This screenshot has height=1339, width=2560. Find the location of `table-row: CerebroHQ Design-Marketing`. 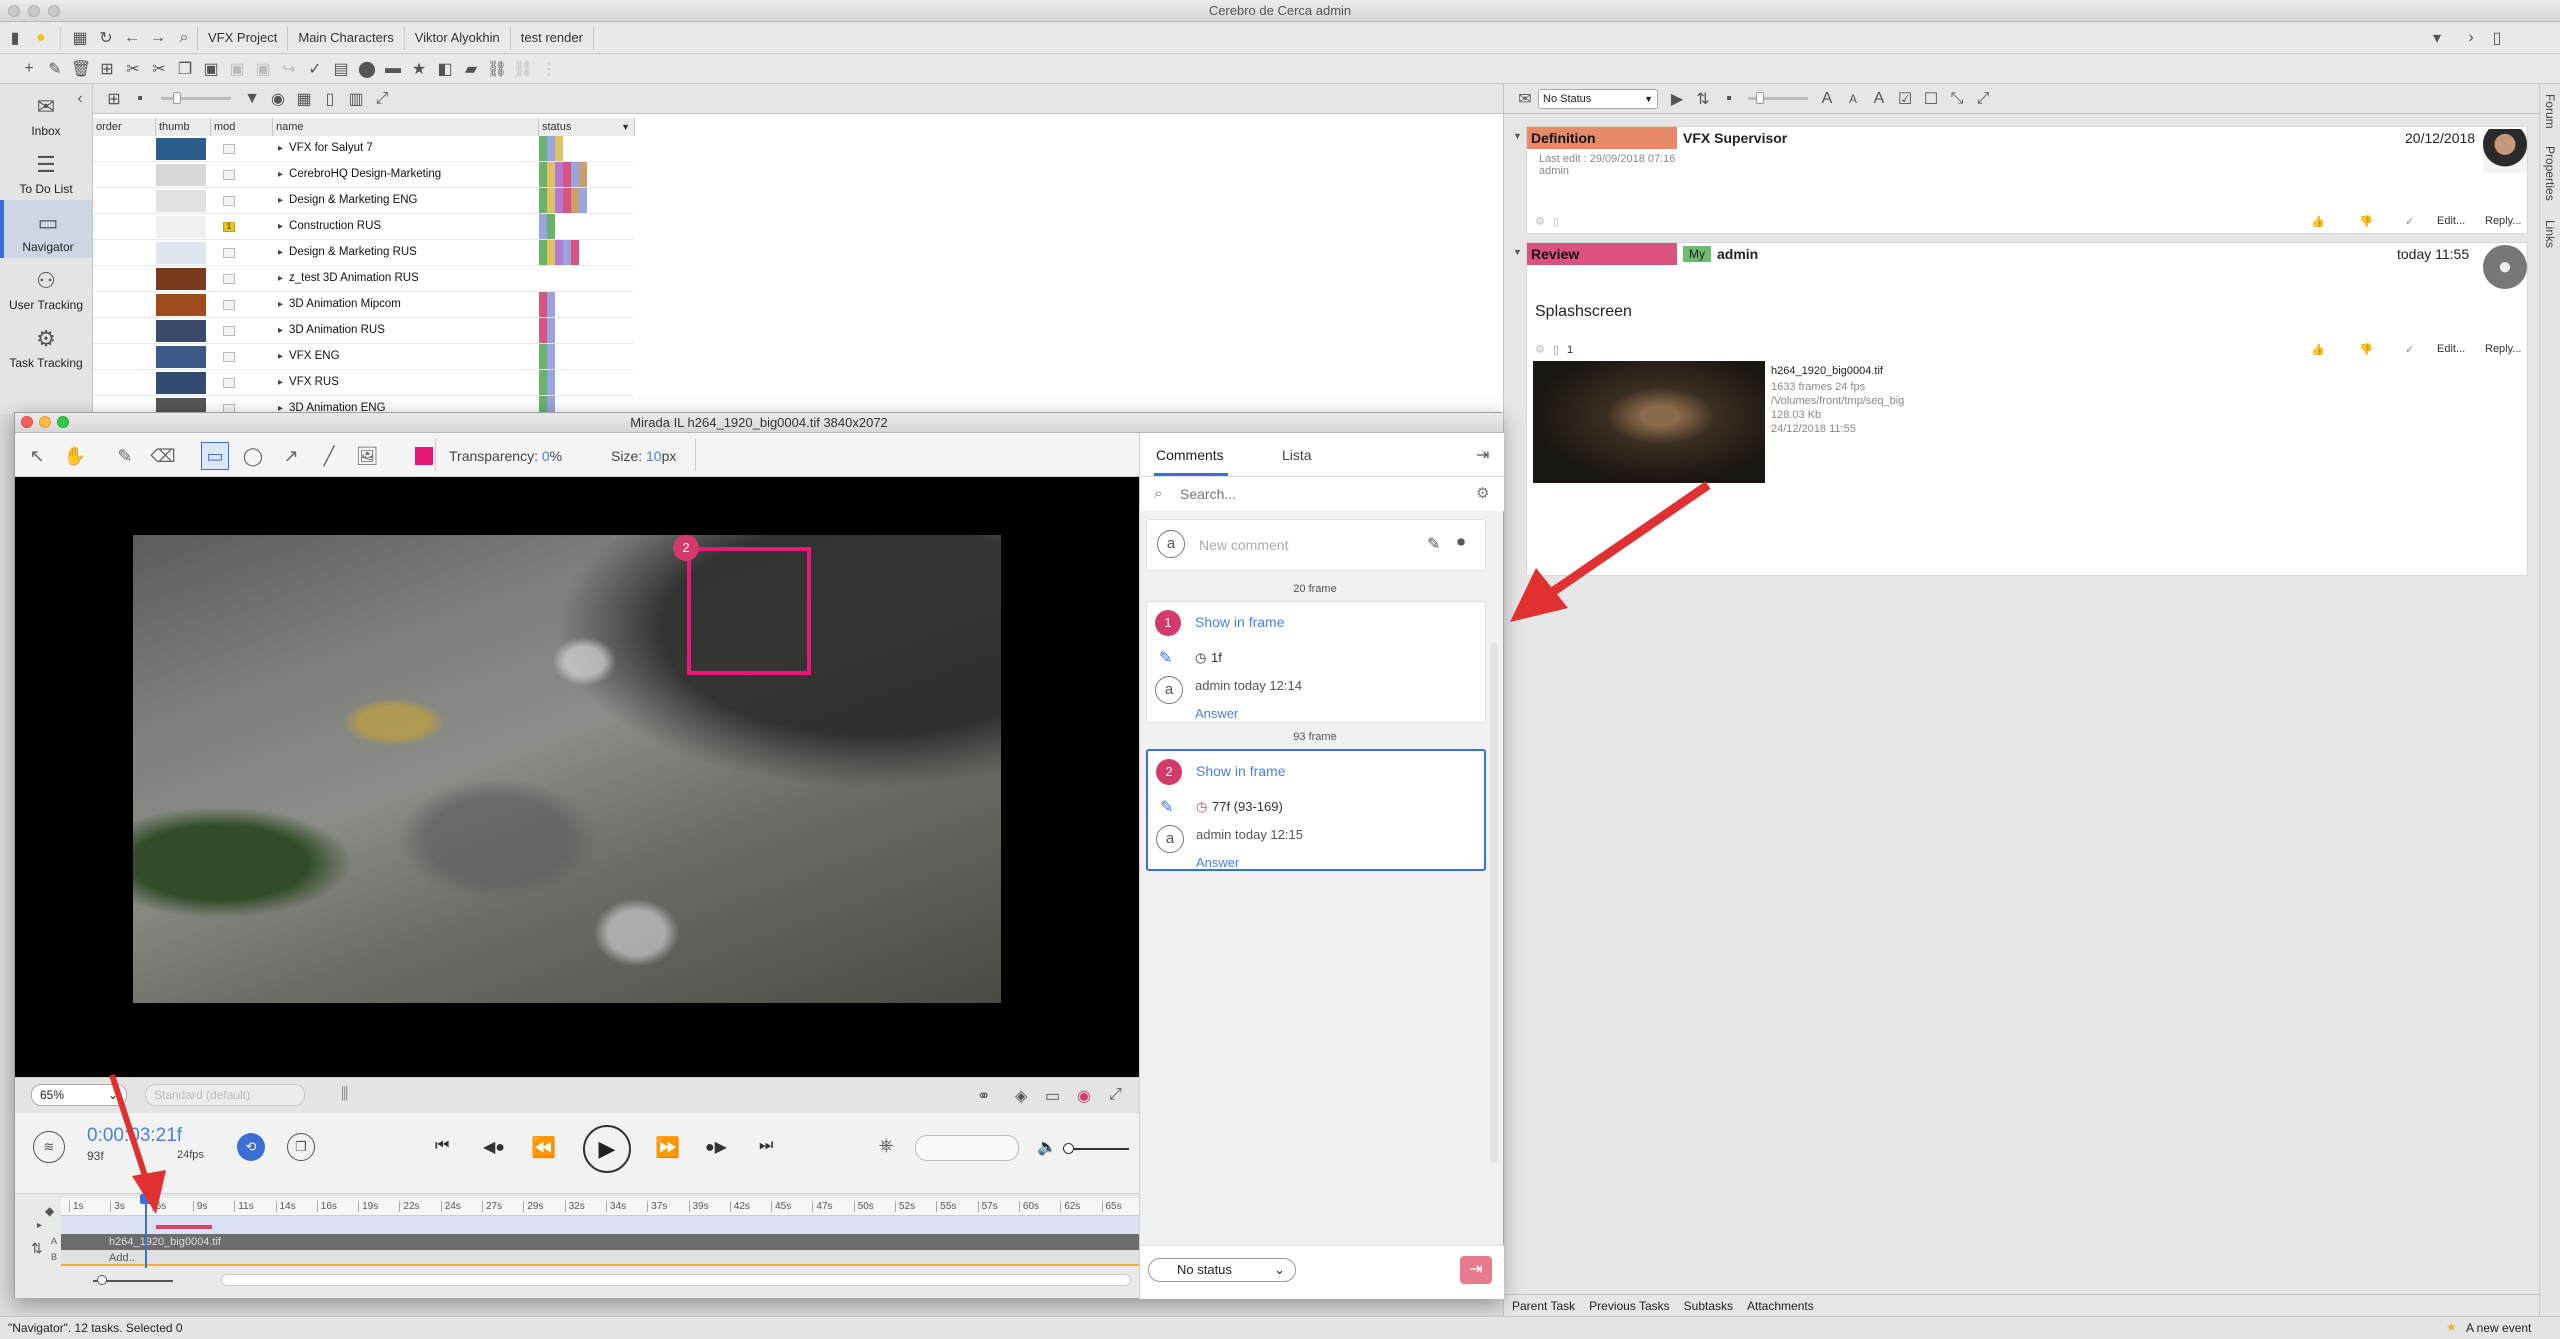

table-row: CerebroHQ Design-Marketing is located at coordinates (363, 175).